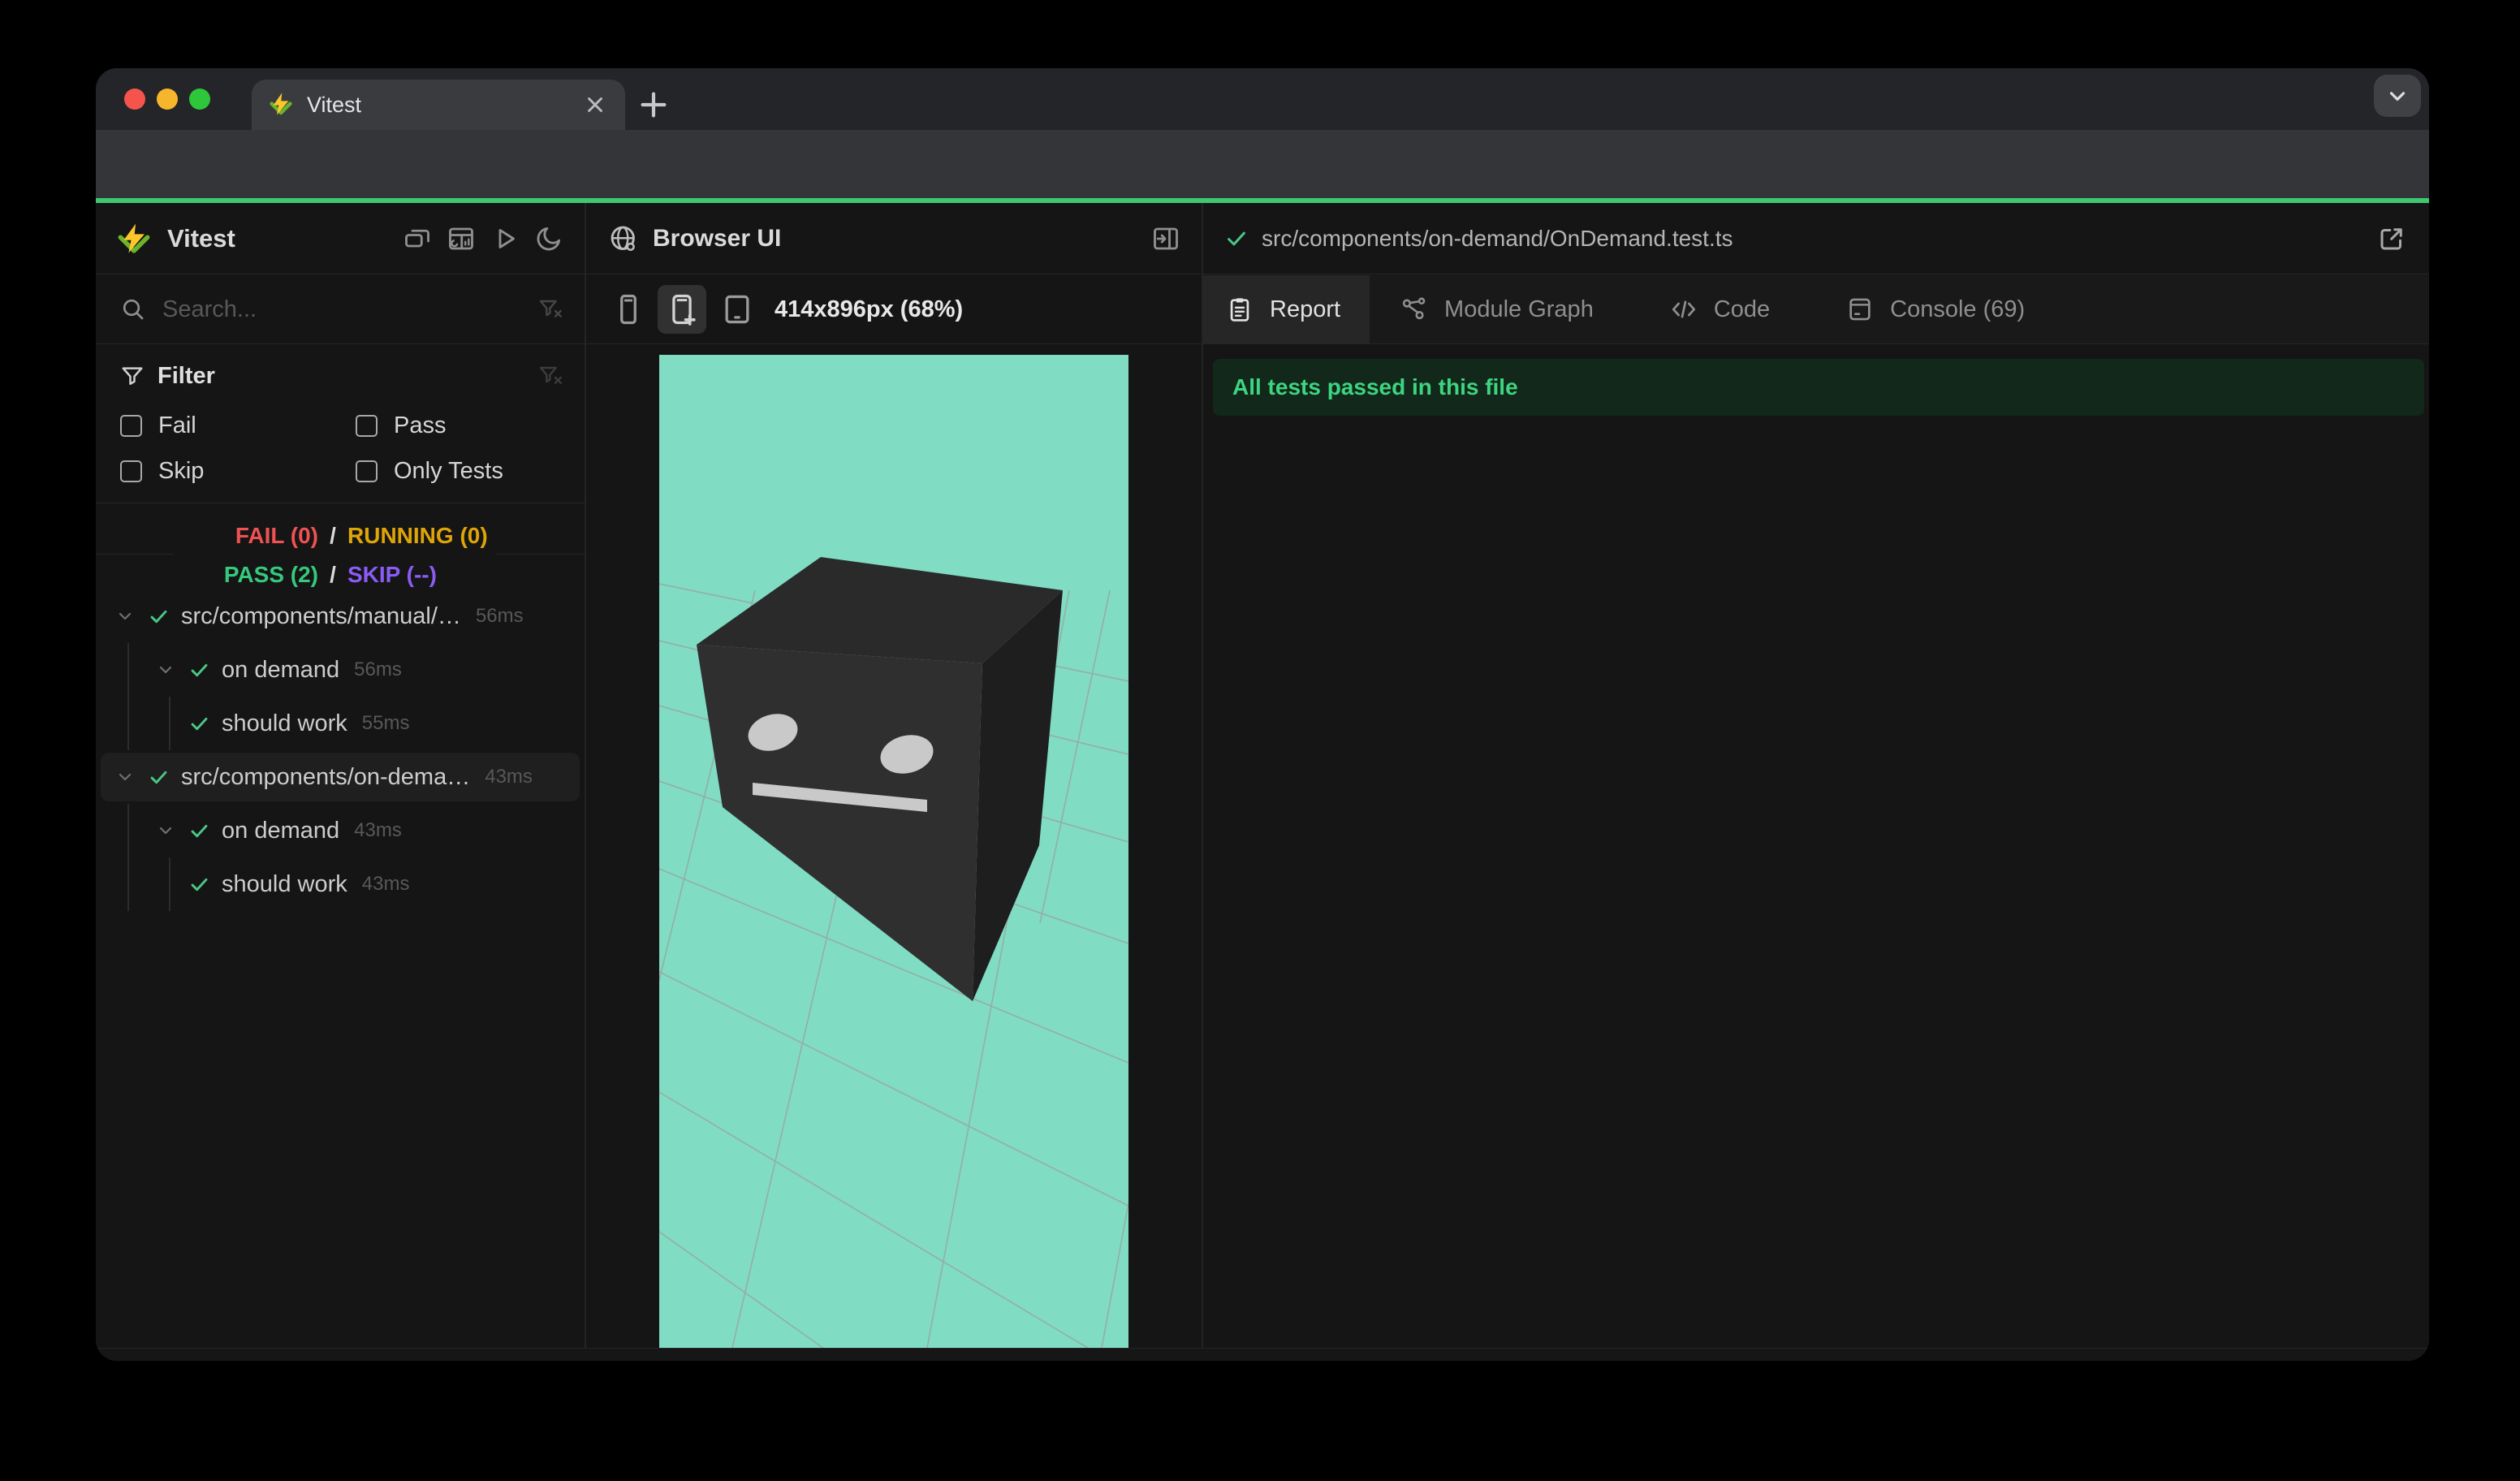  What do you see at coordinates (682, 309) in the screenshot?
I see `device-phone-add-selected` at bounding box center [682, 309].